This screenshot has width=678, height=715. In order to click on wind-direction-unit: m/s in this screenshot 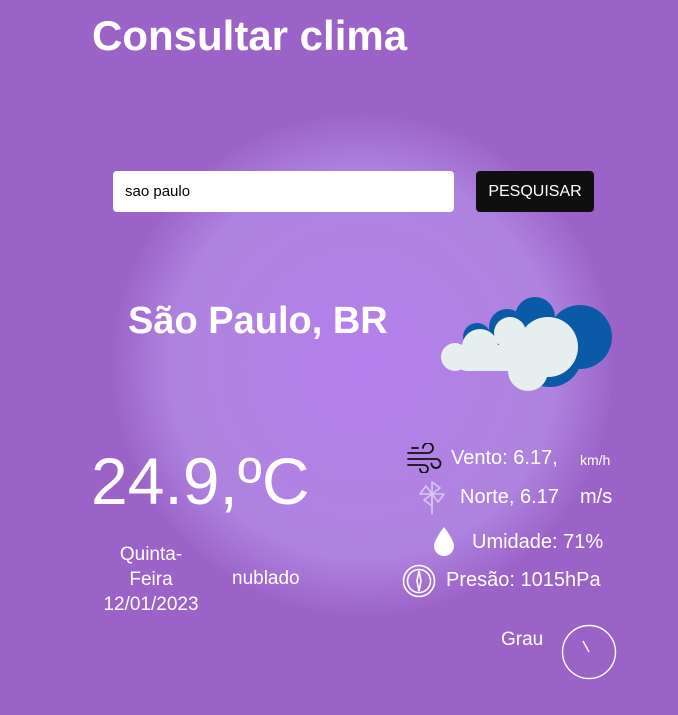, I will do `click(596, 497)`.